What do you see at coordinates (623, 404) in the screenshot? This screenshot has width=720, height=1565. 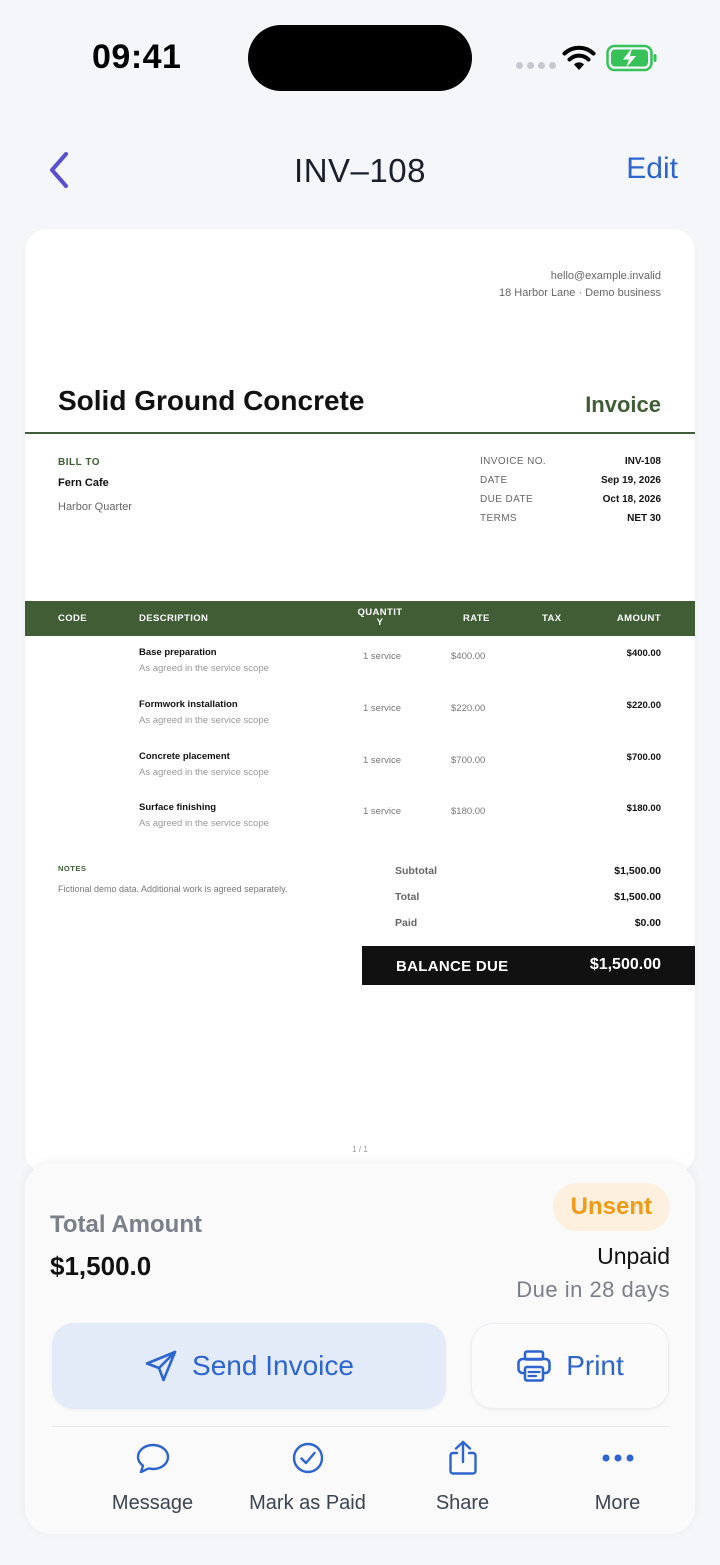 I see `document-type: Invoice` at bounding box center [623, 404].